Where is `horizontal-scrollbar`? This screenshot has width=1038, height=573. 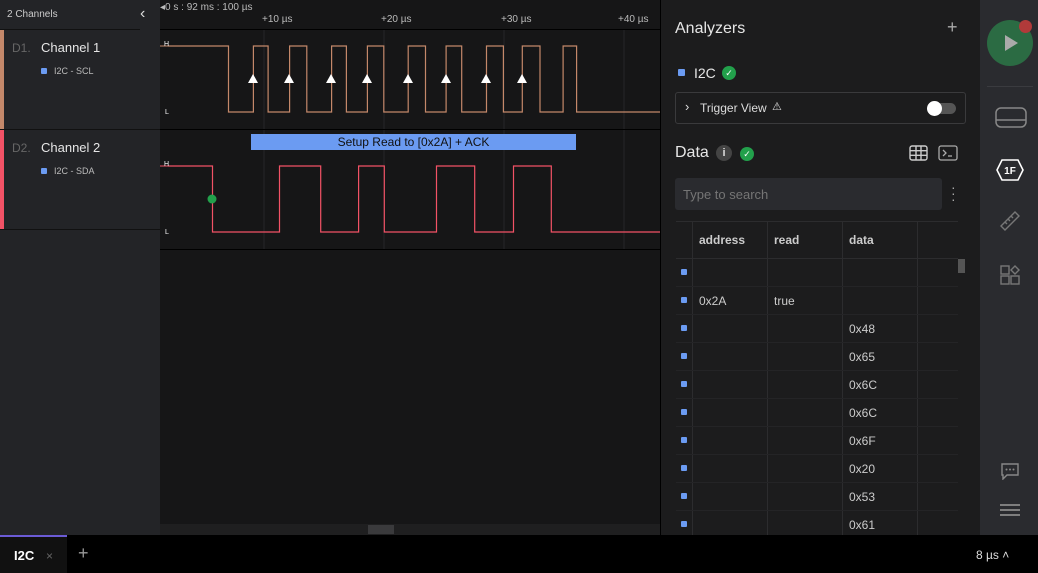 horizontal-scrollbar is located at coordinates (410, 529).